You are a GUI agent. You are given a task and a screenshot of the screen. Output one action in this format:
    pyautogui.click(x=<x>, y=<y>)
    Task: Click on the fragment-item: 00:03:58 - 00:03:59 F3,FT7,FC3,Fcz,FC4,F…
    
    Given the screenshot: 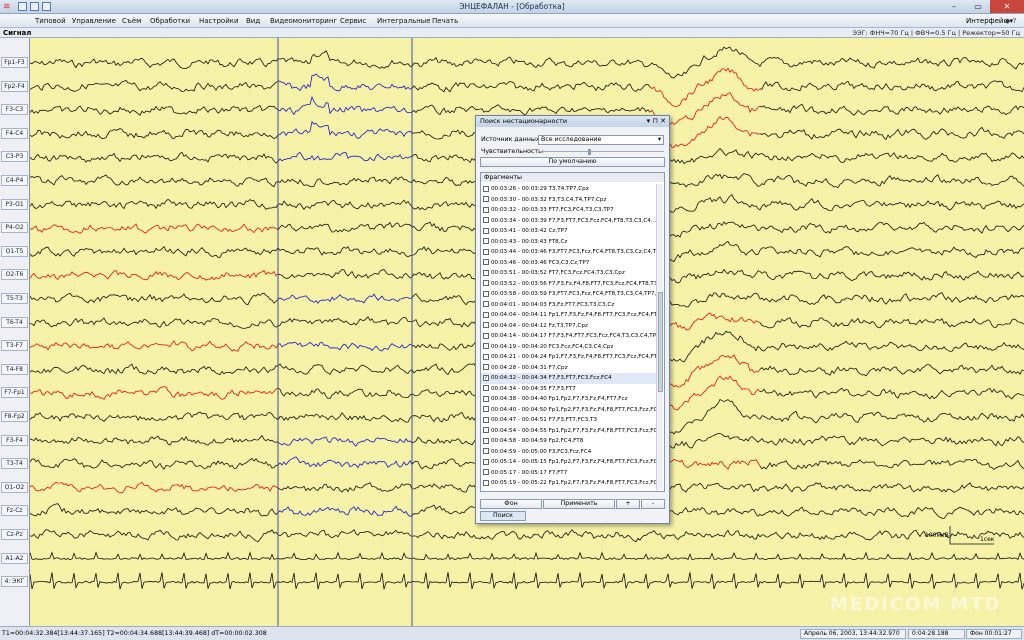 What is the action you would take?
    pyautogui.click(x=569, y=294)
    